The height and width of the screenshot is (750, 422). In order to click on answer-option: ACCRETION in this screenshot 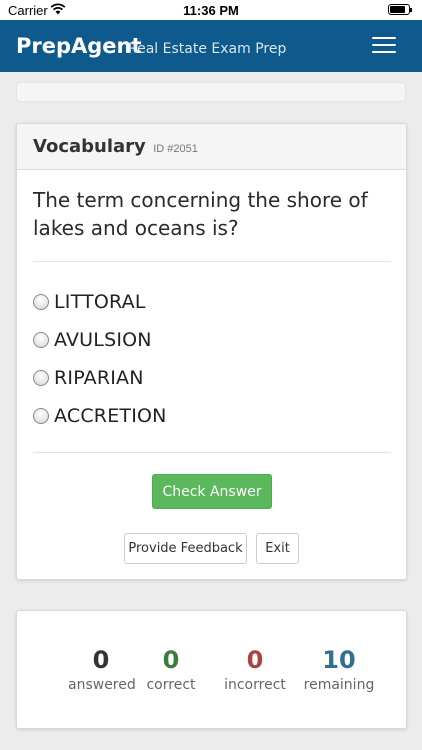, I will do `click(100, 416)`.